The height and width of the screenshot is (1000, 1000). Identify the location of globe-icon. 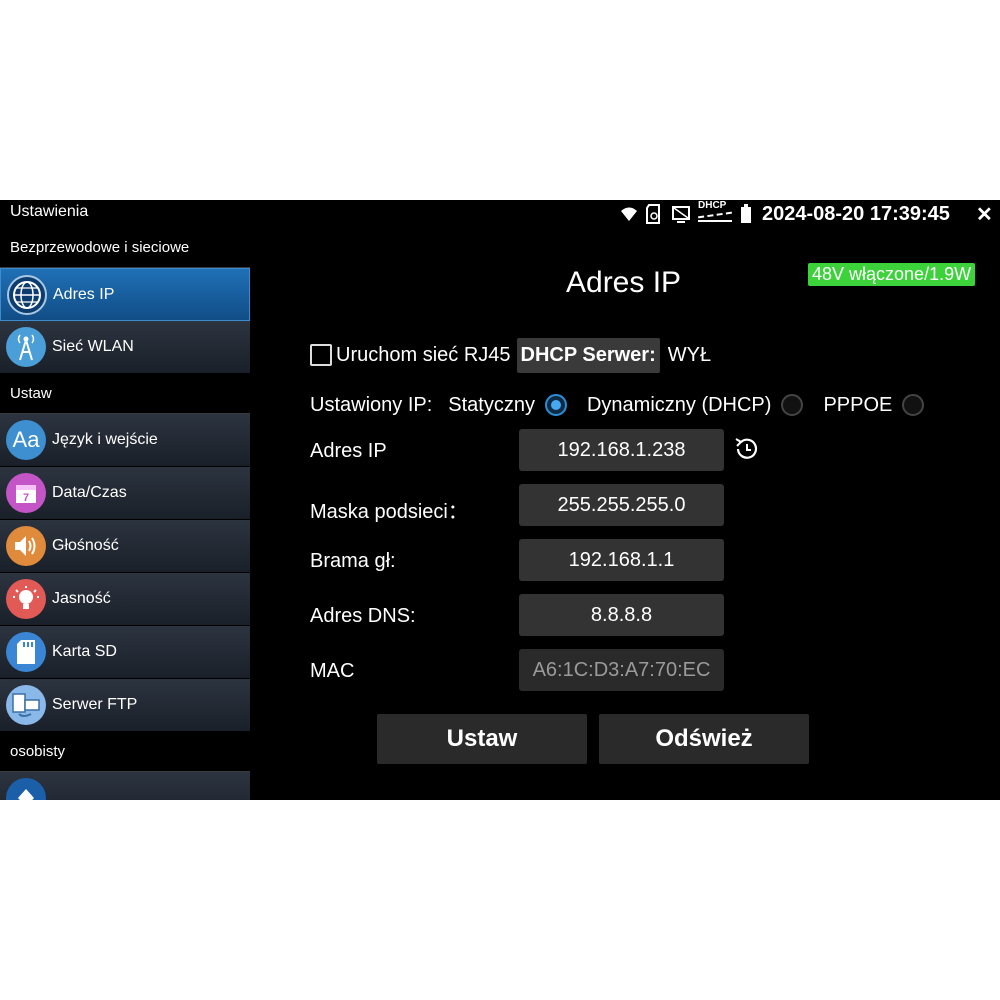
(27, 295).